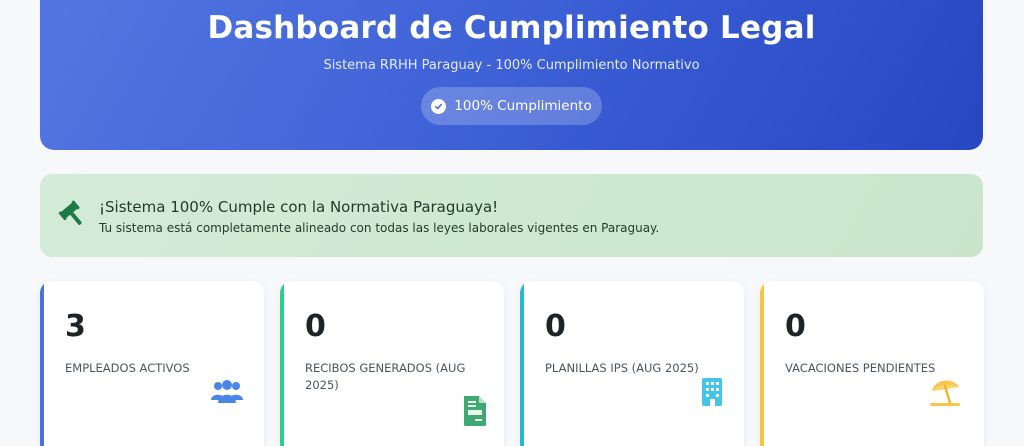 The height and width of the screenshot is (446, 1024). Describe the element at coordinates (511, 28) in the screenshot. I see `page-title: Dashboard de Cumplimiento Legal` at that location.